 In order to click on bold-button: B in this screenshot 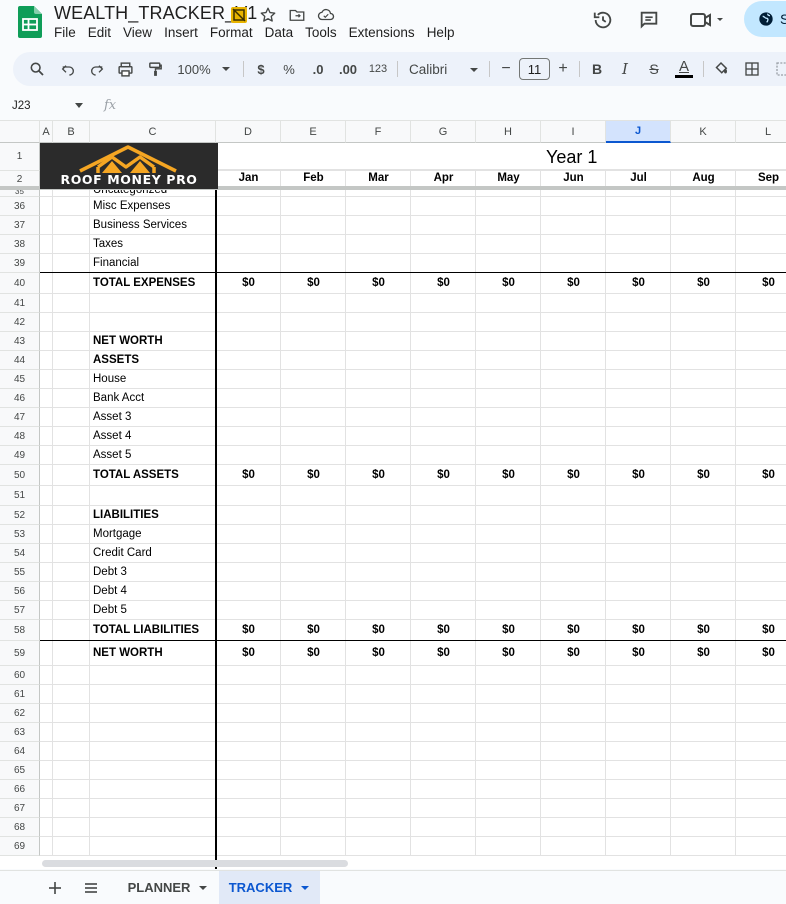, I will do `click(597, 69)`.